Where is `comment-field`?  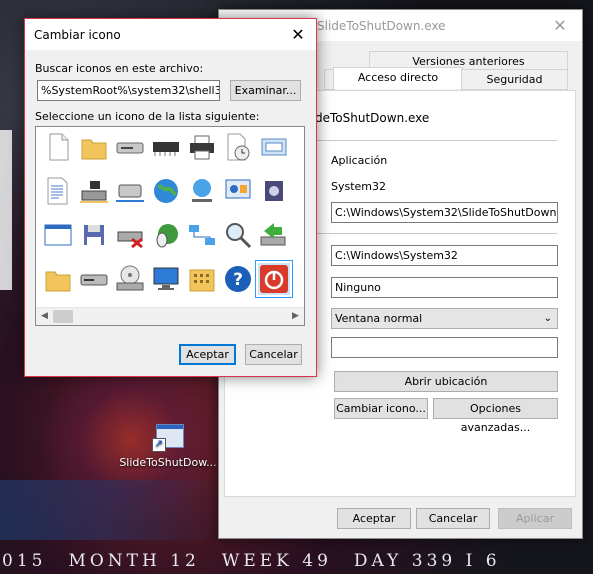
comment-field is located at coordinates (444, 347).